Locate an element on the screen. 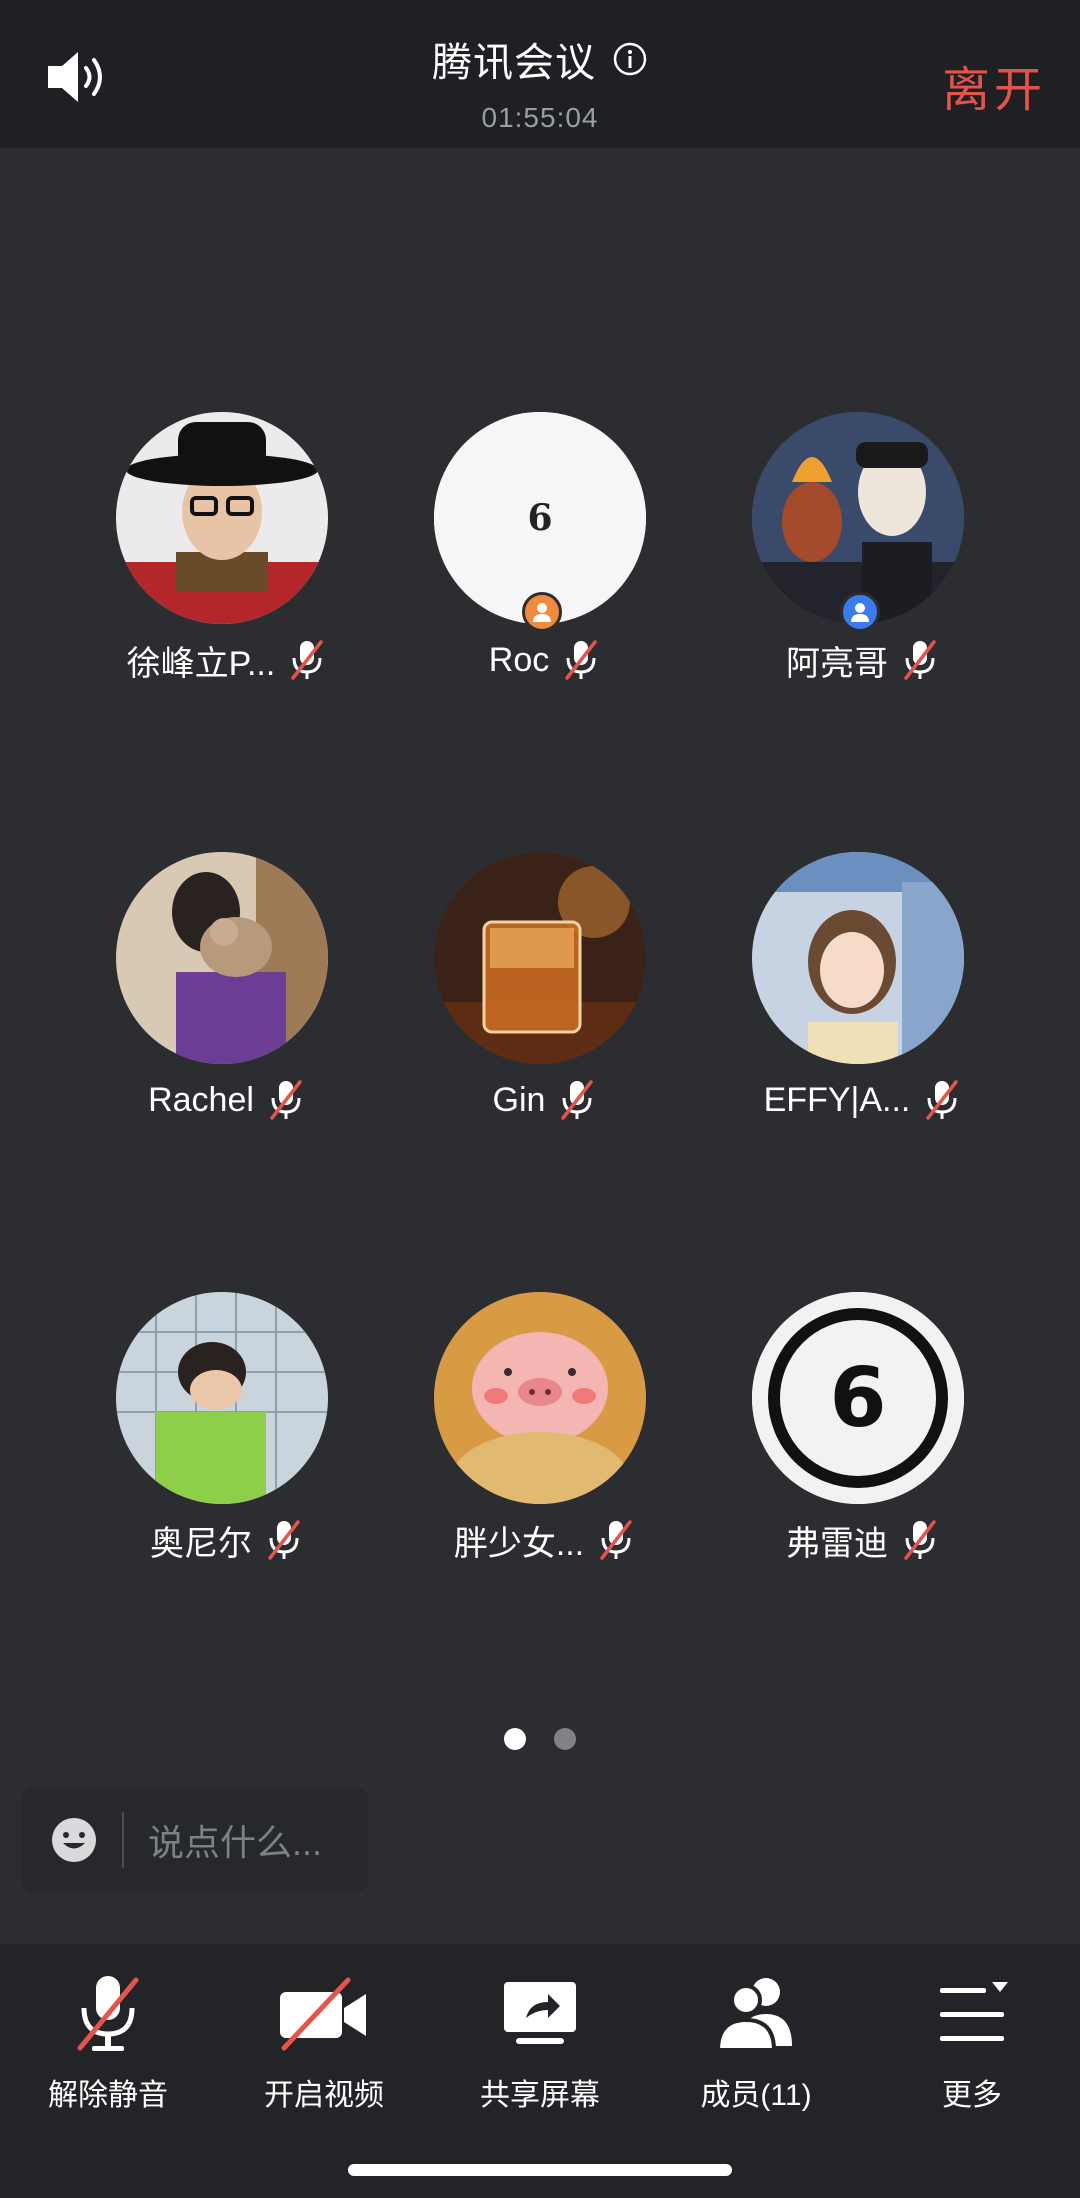 The height and width of the screenshot is (2198, 1080). more-menu-icon is located at coordinates (974, 2011).